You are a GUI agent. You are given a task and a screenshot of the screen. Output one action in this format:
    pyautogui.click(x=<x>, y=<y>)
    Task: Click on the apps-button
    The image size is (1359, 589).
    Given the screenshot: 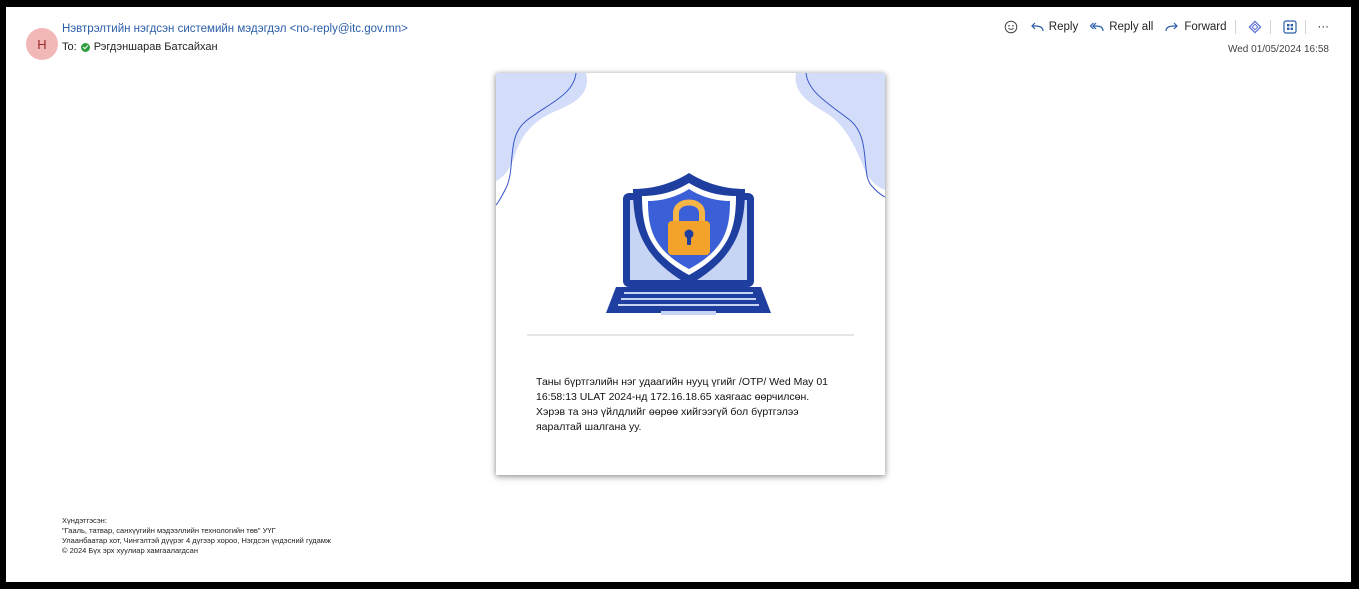 What is the action you would take?
    pyautogui.click(x=1289, y=27)
    